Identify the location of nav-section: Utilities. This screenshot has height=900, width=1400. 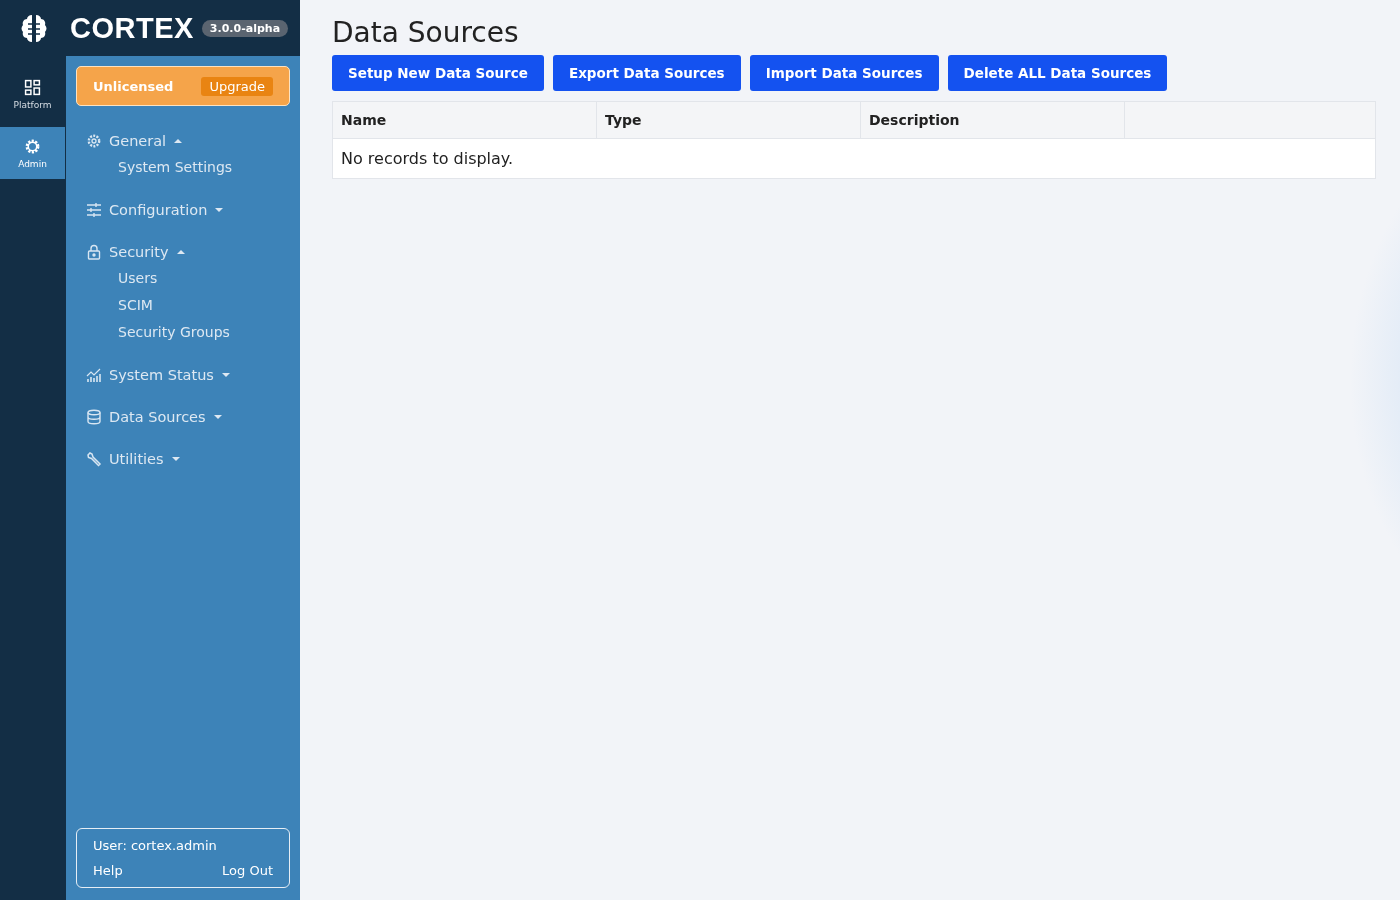
(188, 459).